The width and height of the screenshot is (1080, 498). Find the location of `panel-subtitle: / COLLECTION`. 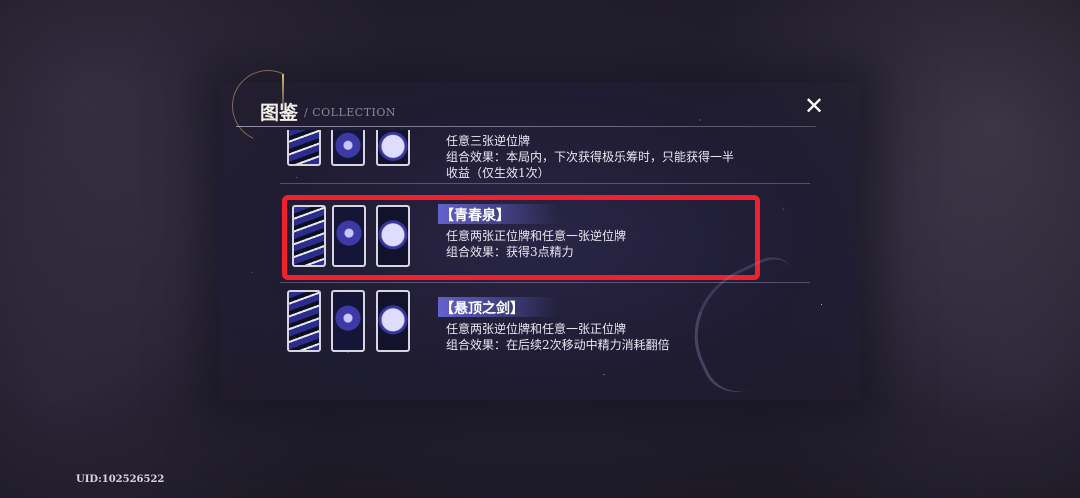

panel-subtitle: / COLLECTION is located at coordinates (350, 112).